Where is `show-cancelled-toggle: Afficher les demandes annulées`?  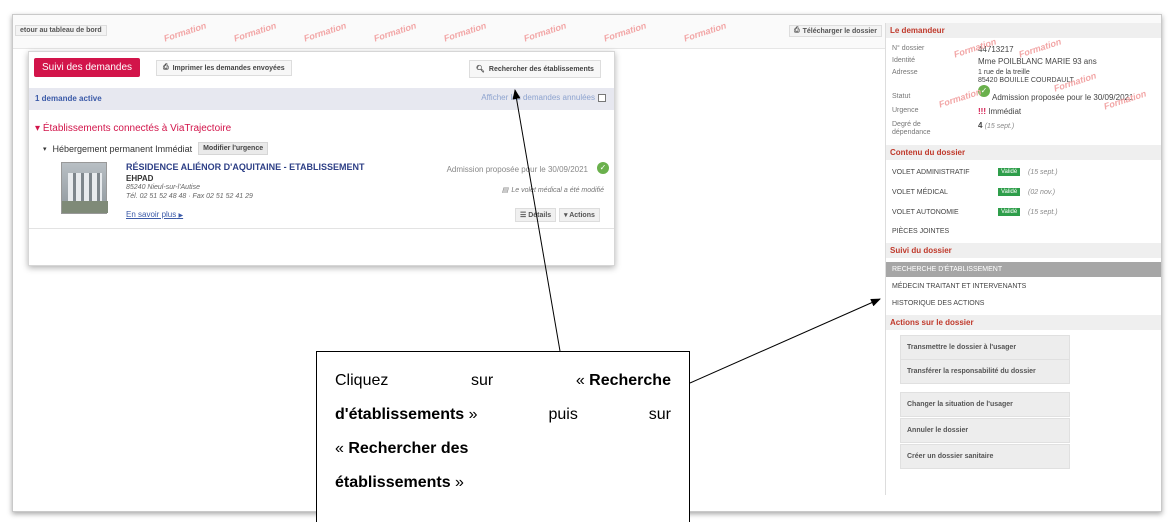
show-cancelled-toggle: Afficher les demandes annulées is located at coordinates (543, 97).